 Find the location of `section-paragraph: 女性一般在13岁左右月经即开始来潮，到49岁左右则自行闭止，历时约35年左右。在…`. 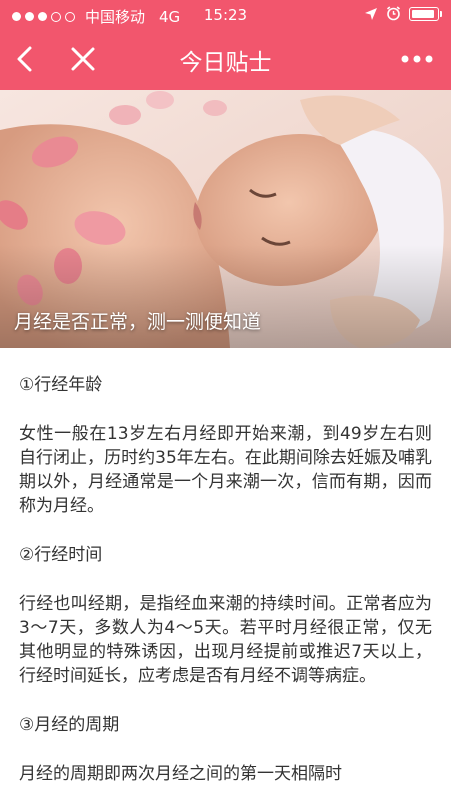

section-paragraph: 女性一般在13岁左右月经即开始来潮，到49岁左右则自行闭止，历时约35年左右。在… is located at coordinates (225, 470).